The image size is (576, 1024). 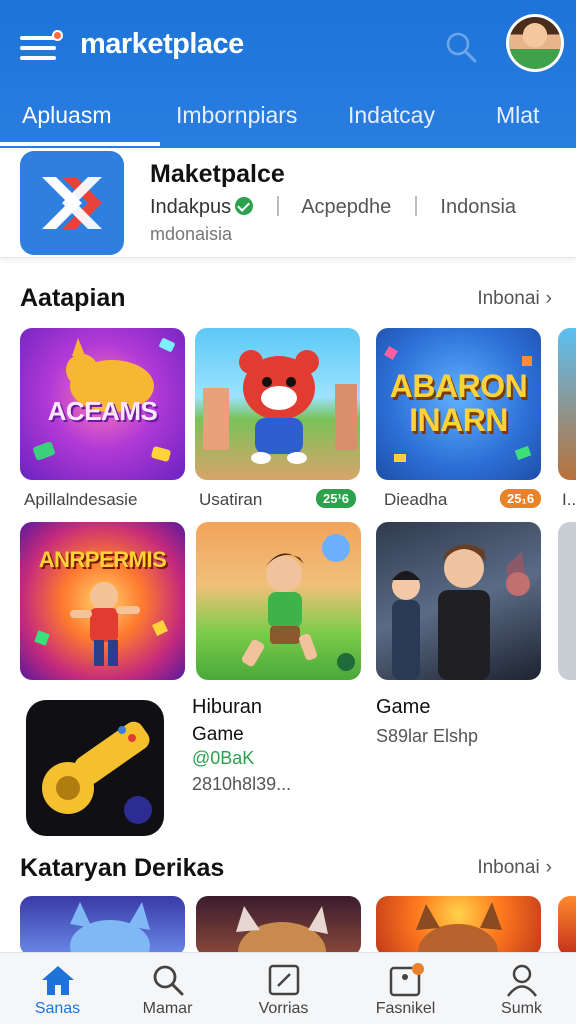 I want to click on brand-title: marketplace, so click(x=162, y=44).